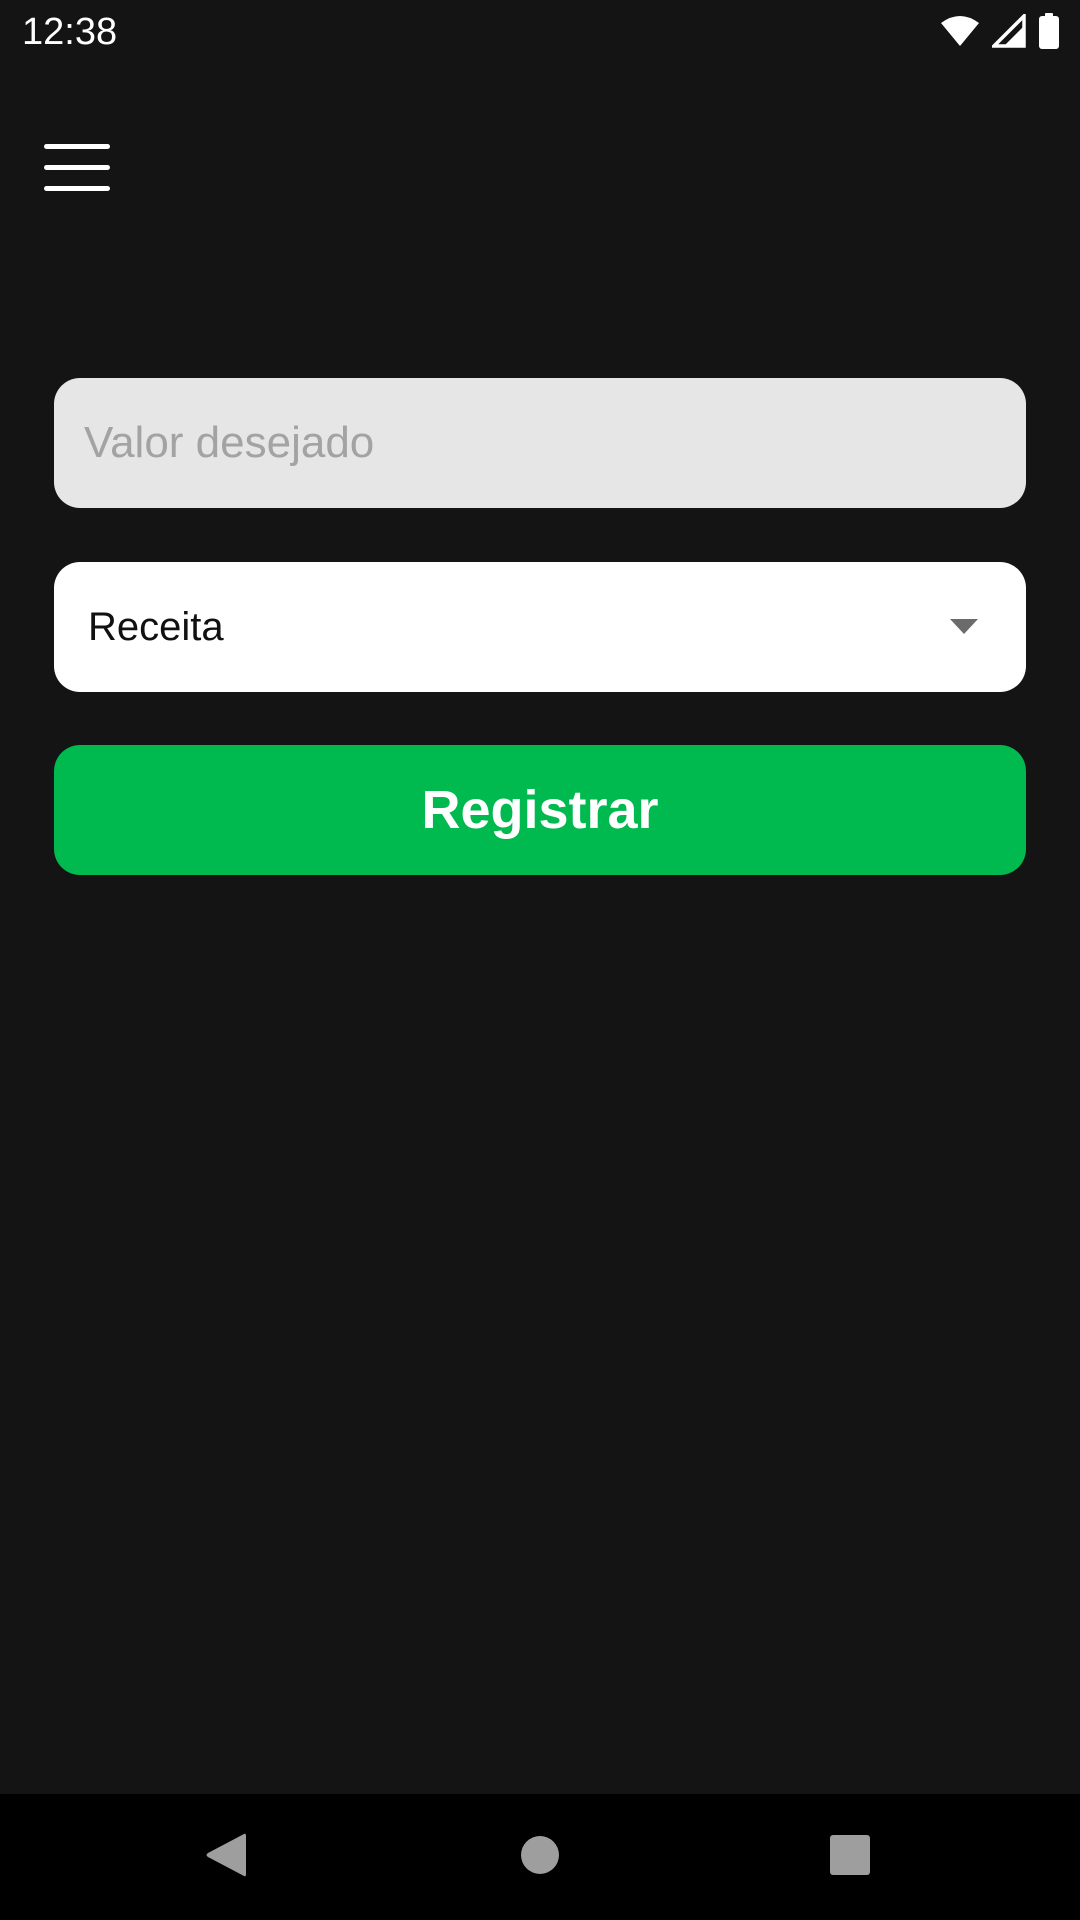  I want to click on hamburger-menu-icon, so click(78, 170).